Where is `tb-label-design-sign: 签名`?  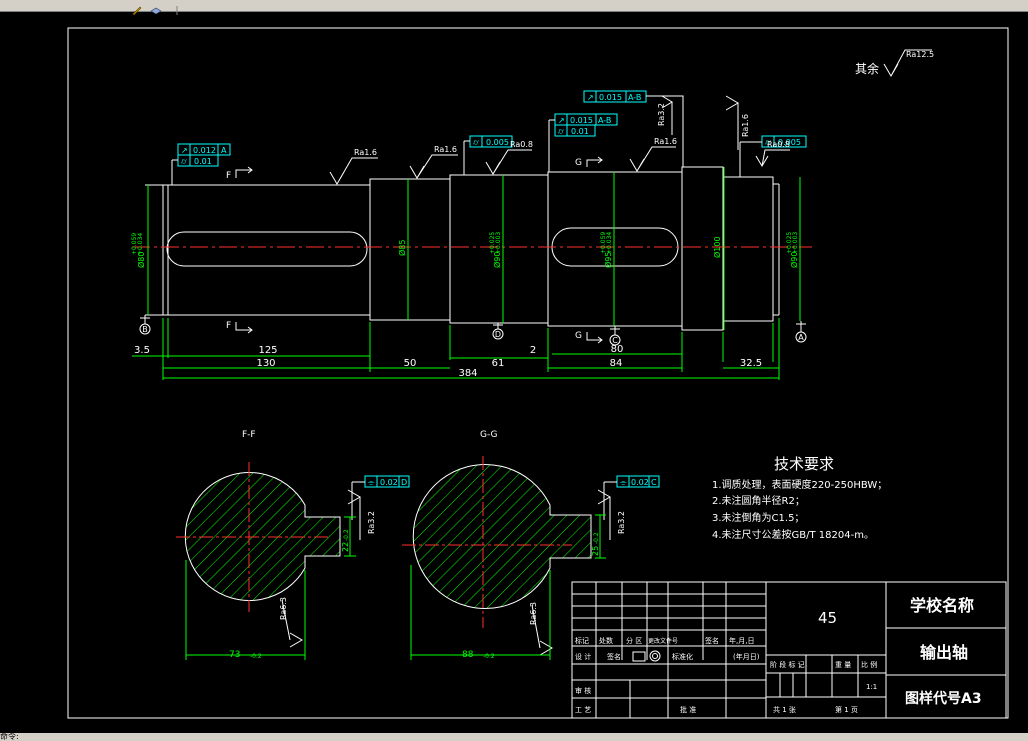 tb-label-design-sign: 签名 is located at coordinates (614, 656).